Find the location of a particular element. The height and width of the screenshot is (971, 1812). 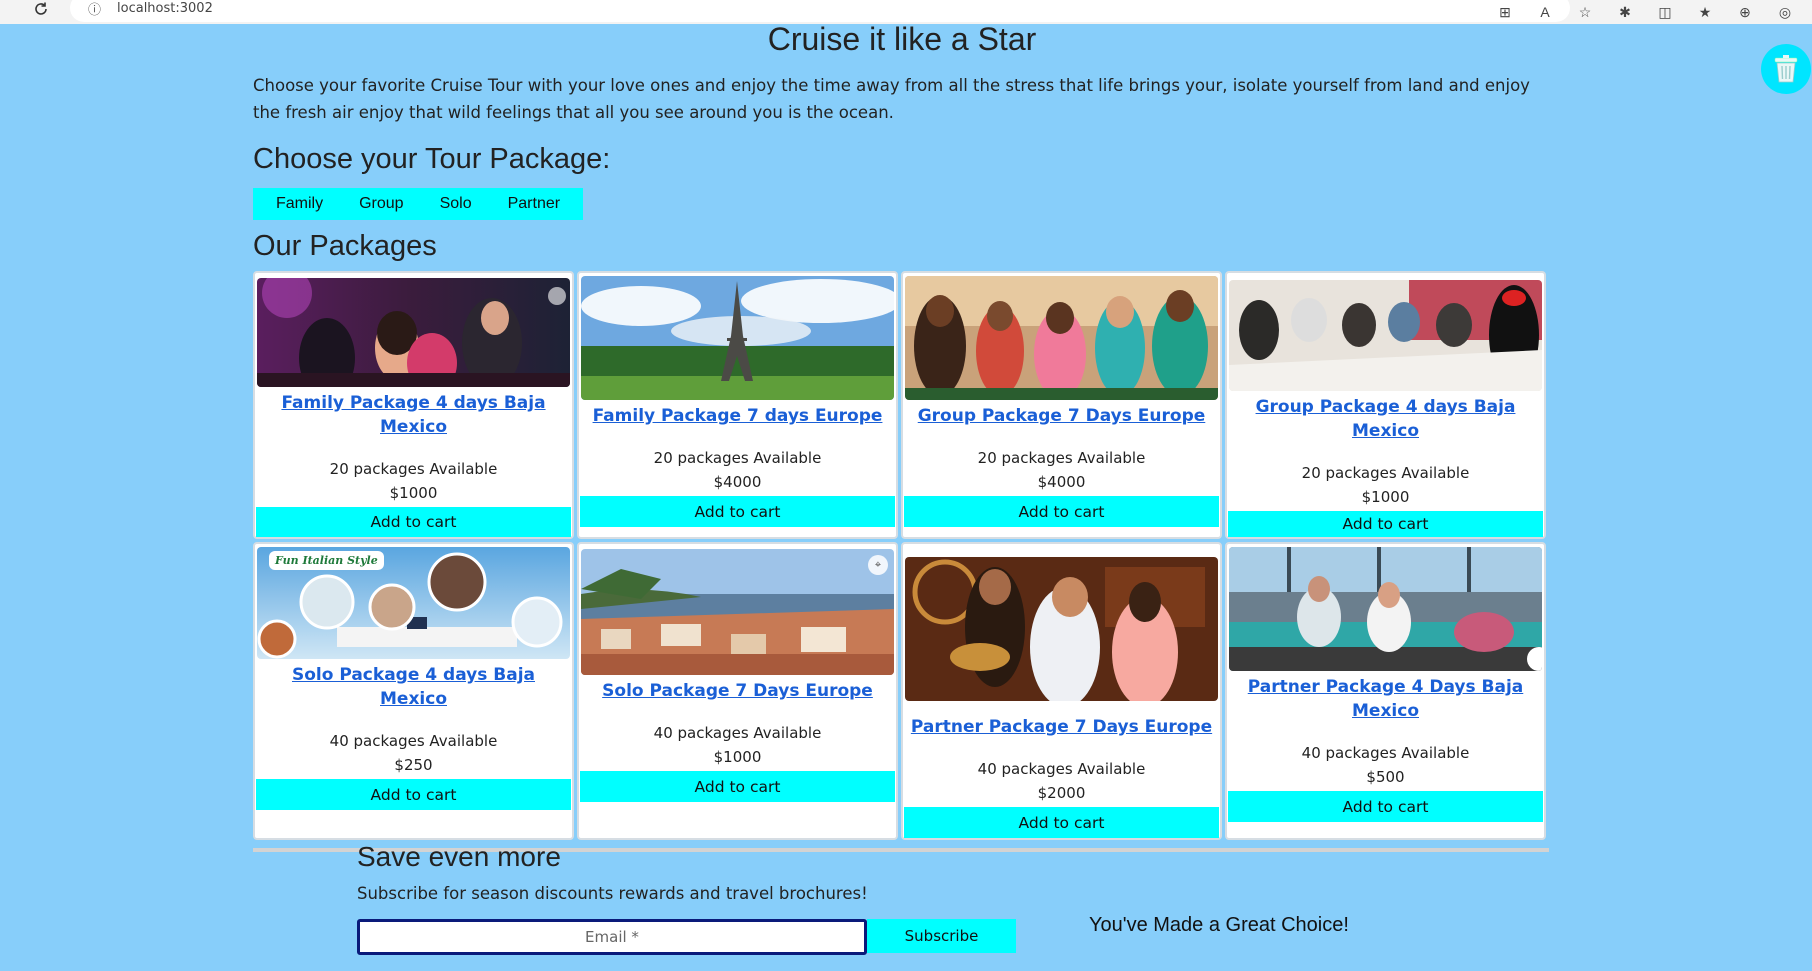

package-filter-bar: Family Group Solo Partner is located at coordinates (418, 204).